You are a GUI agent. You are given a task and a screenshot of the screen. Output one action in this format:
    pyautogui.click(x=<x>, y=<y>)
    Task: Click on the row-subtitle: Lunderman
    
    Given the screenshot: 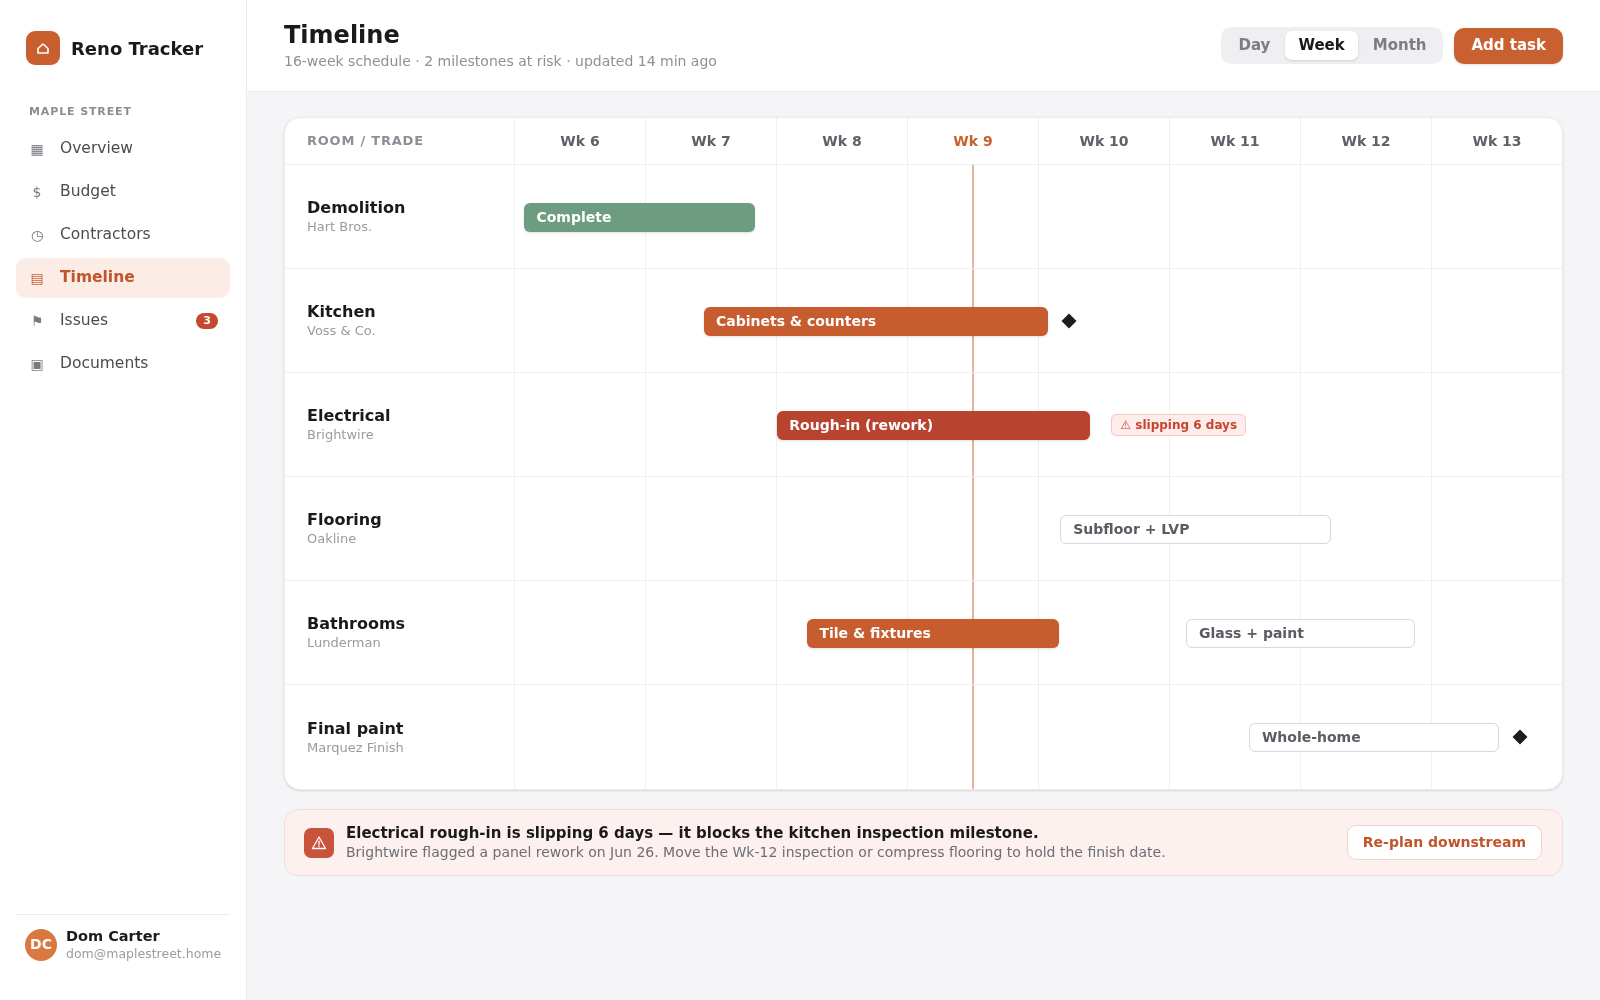 What is the action you would take?
    pyautogui.click(x=344, y=642)
    